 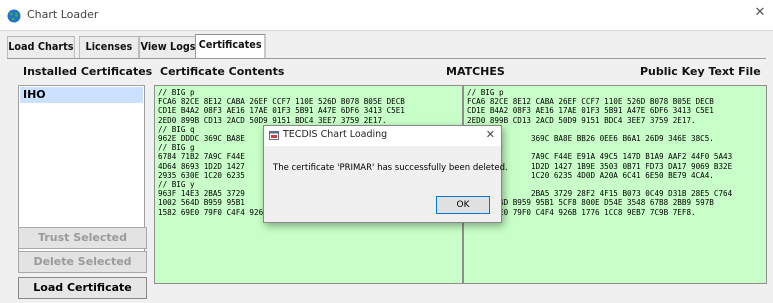 I want to click on ok-button: OK, so click(x=463, y=205).